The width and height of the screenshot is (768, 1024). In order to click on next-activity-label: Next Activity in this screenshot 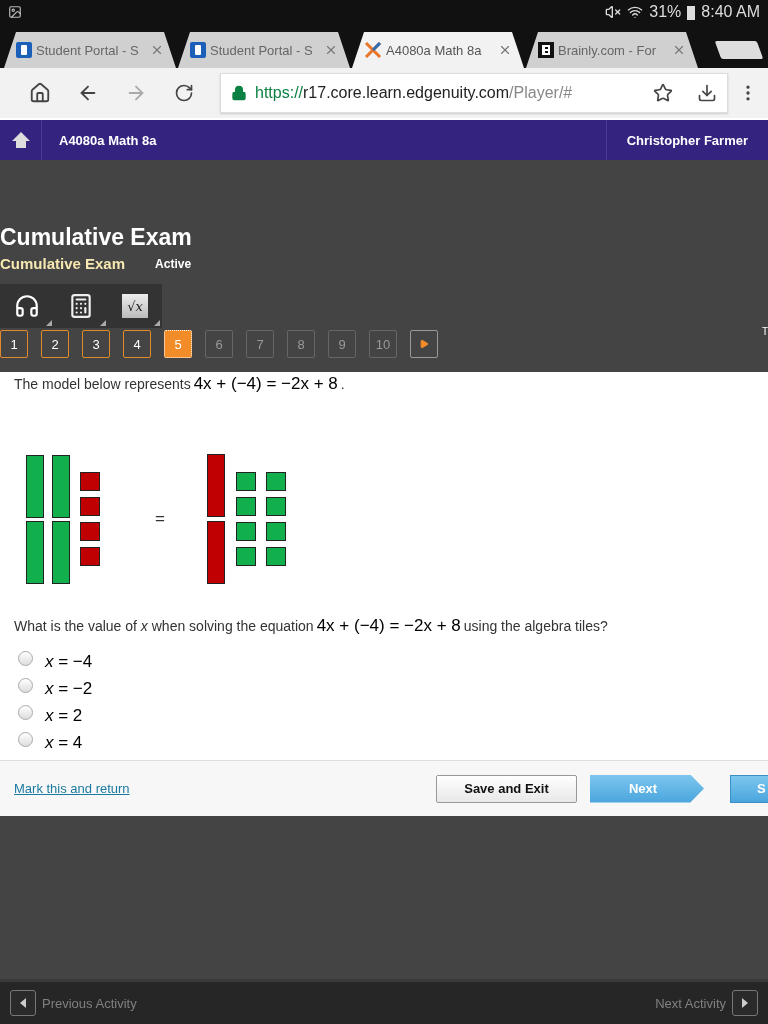, I will do `click(690, 1003)`.